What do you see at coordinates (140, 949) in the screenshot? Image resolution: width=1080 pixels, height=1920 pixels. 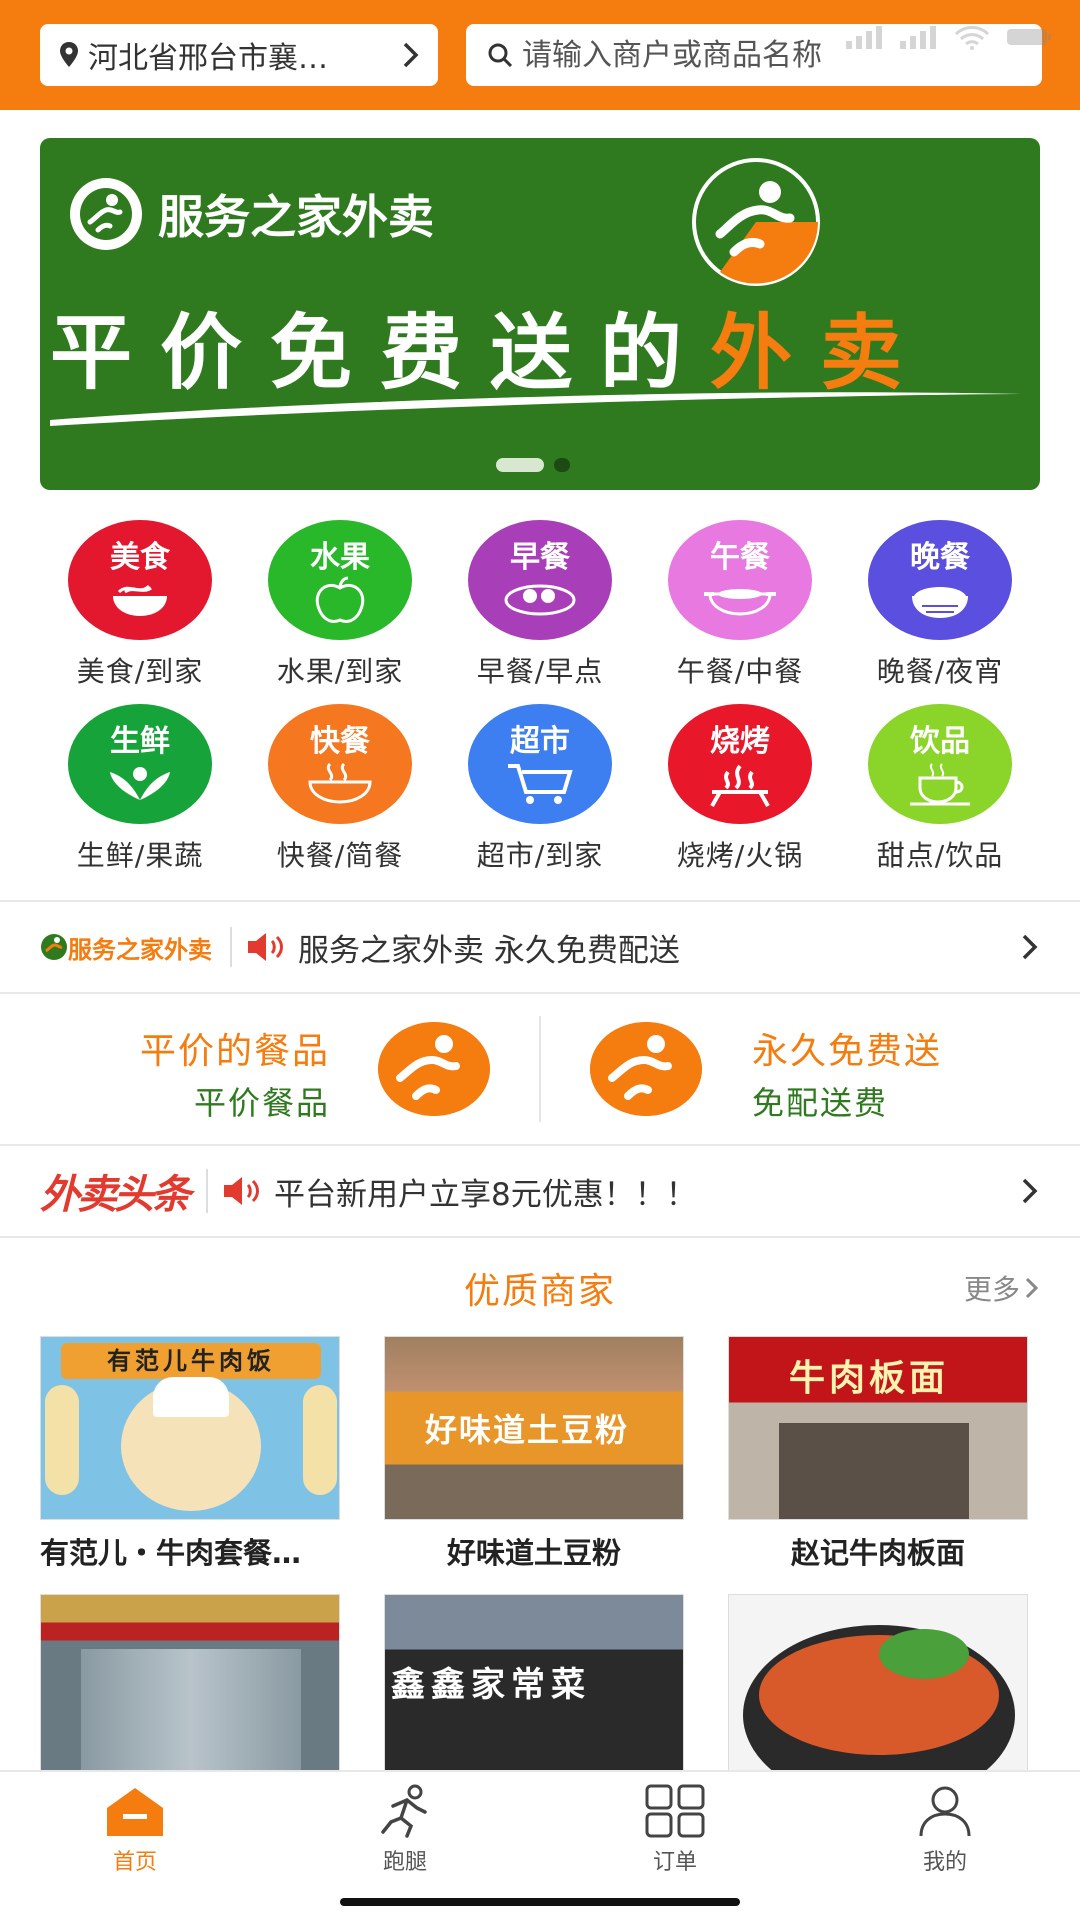 I see `notice-brand-text: 服务之家外卖` at bounding box center [140, 949].